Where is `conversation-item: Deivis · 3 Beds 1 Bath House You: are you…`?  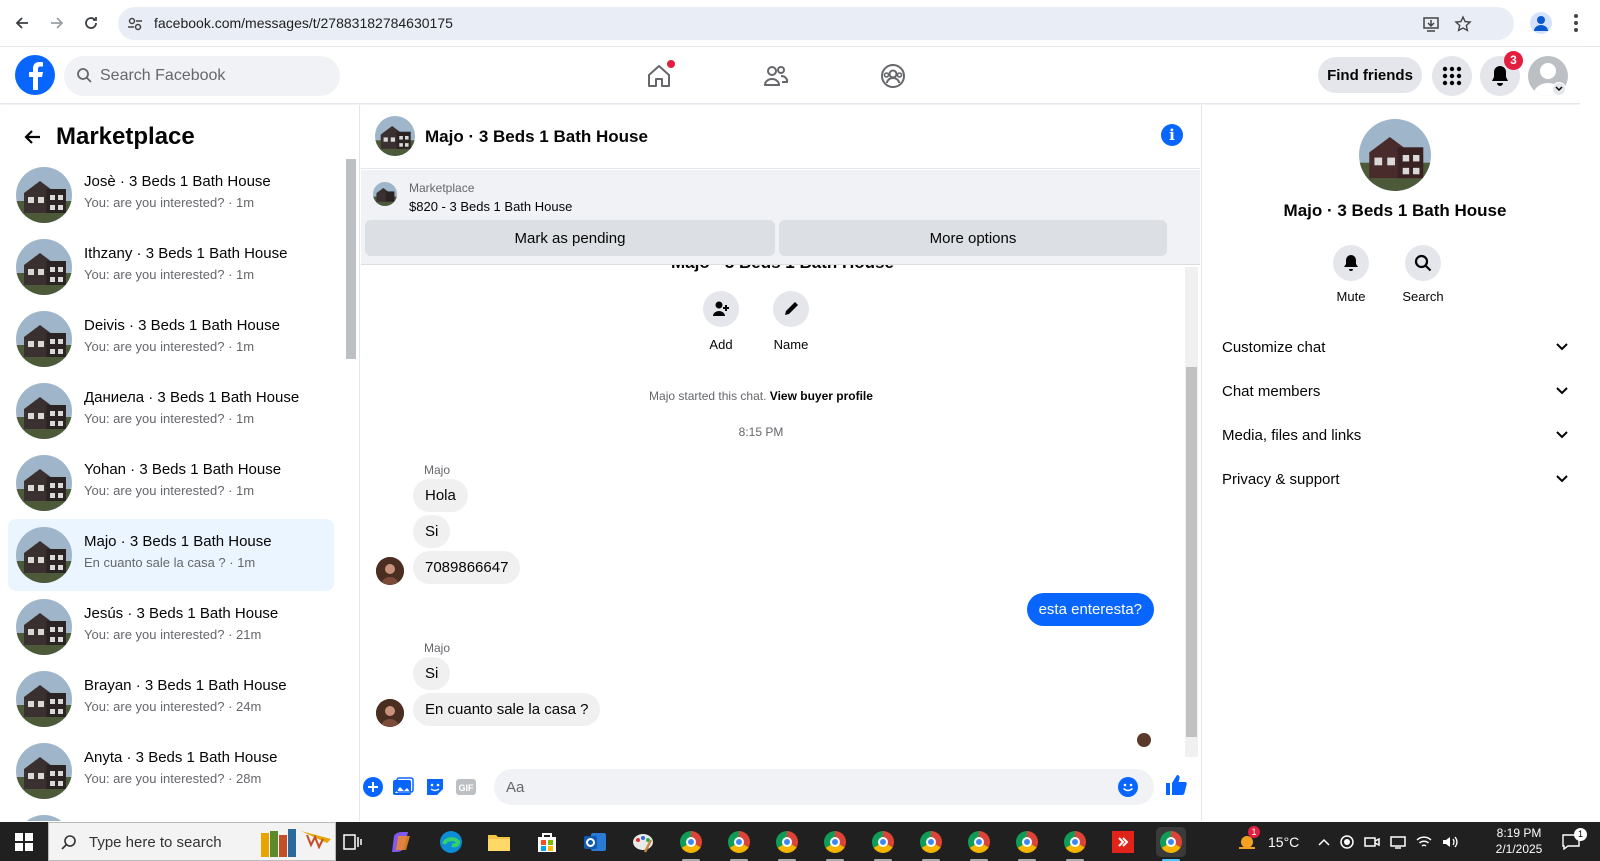 conversation-item: Deivis · 3 Beds 1 Bath House You: are you… is located at coordinates (171, 339).